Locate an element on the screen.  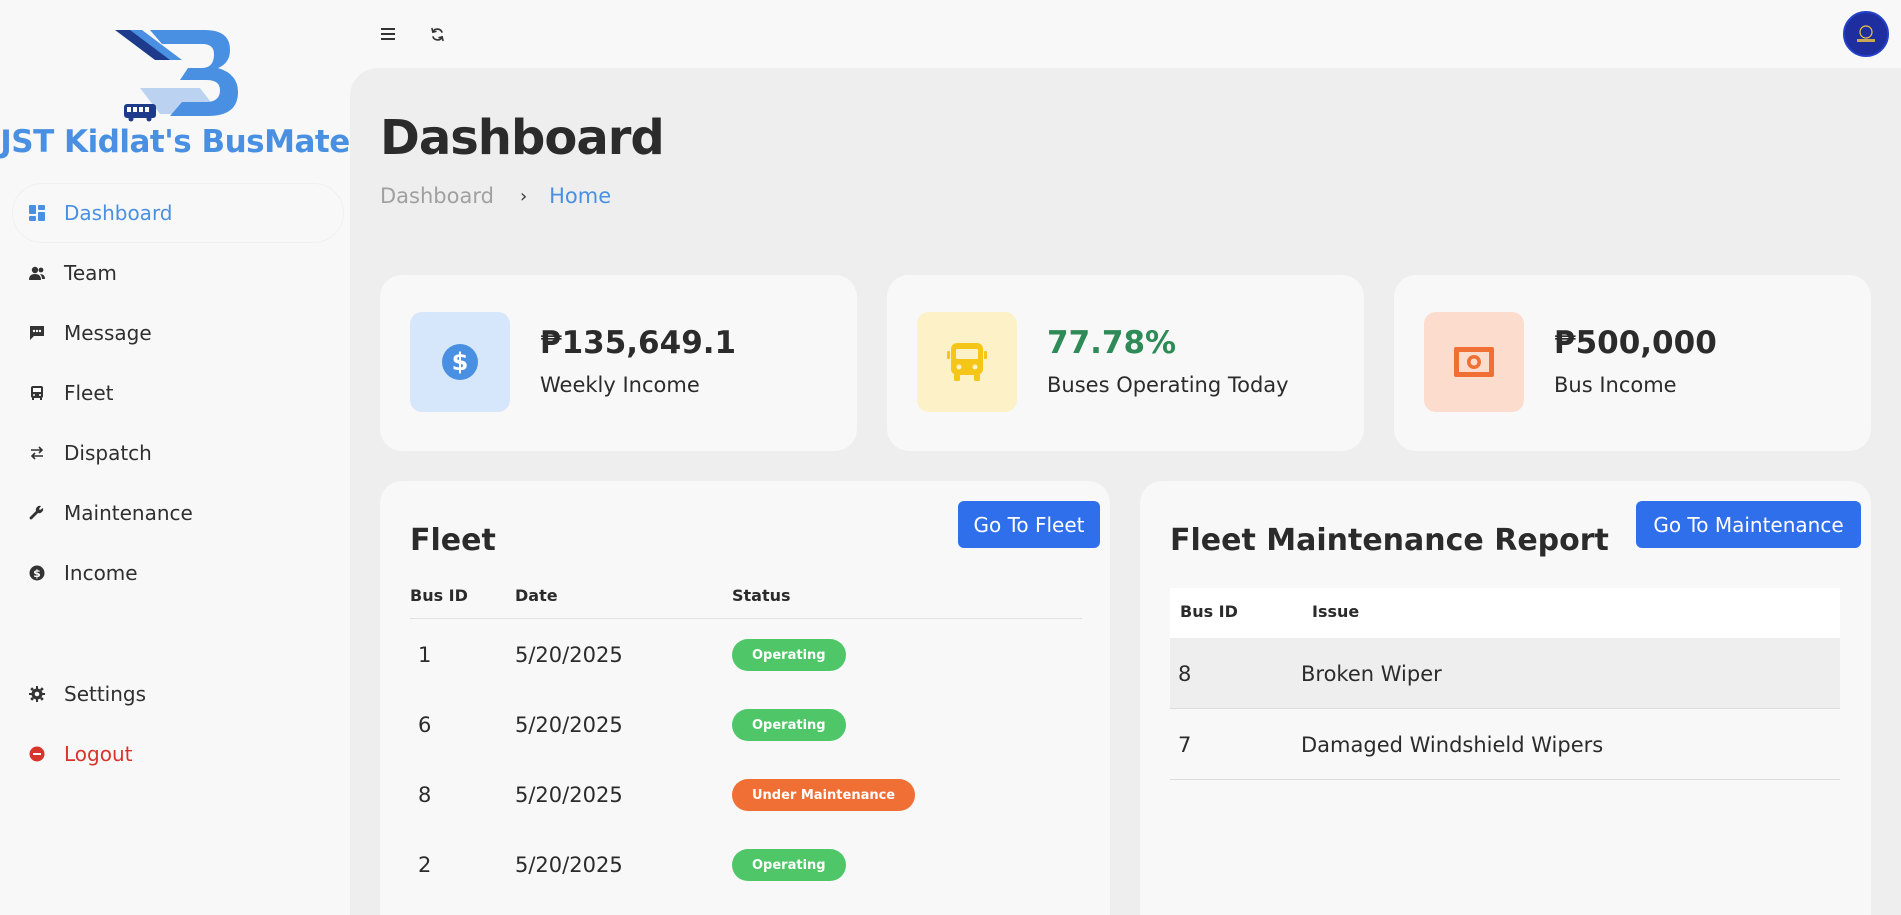
dashboard-icon is located at coordinates (37, 213).